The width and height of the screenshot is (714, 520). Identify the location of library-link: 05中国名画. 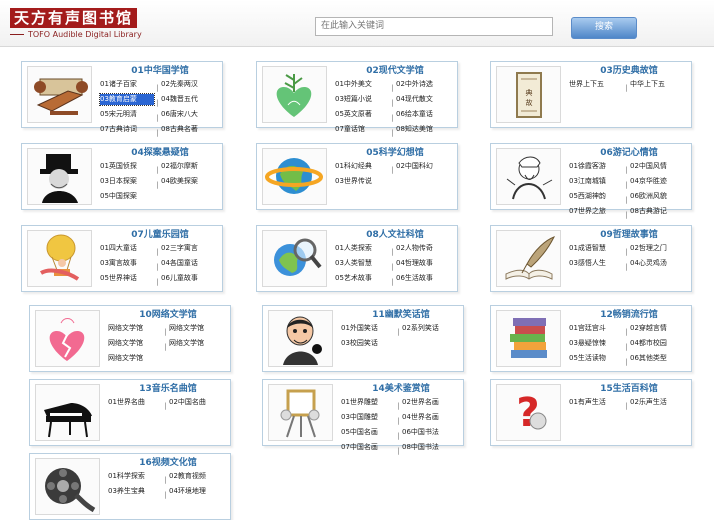
(368, 432).